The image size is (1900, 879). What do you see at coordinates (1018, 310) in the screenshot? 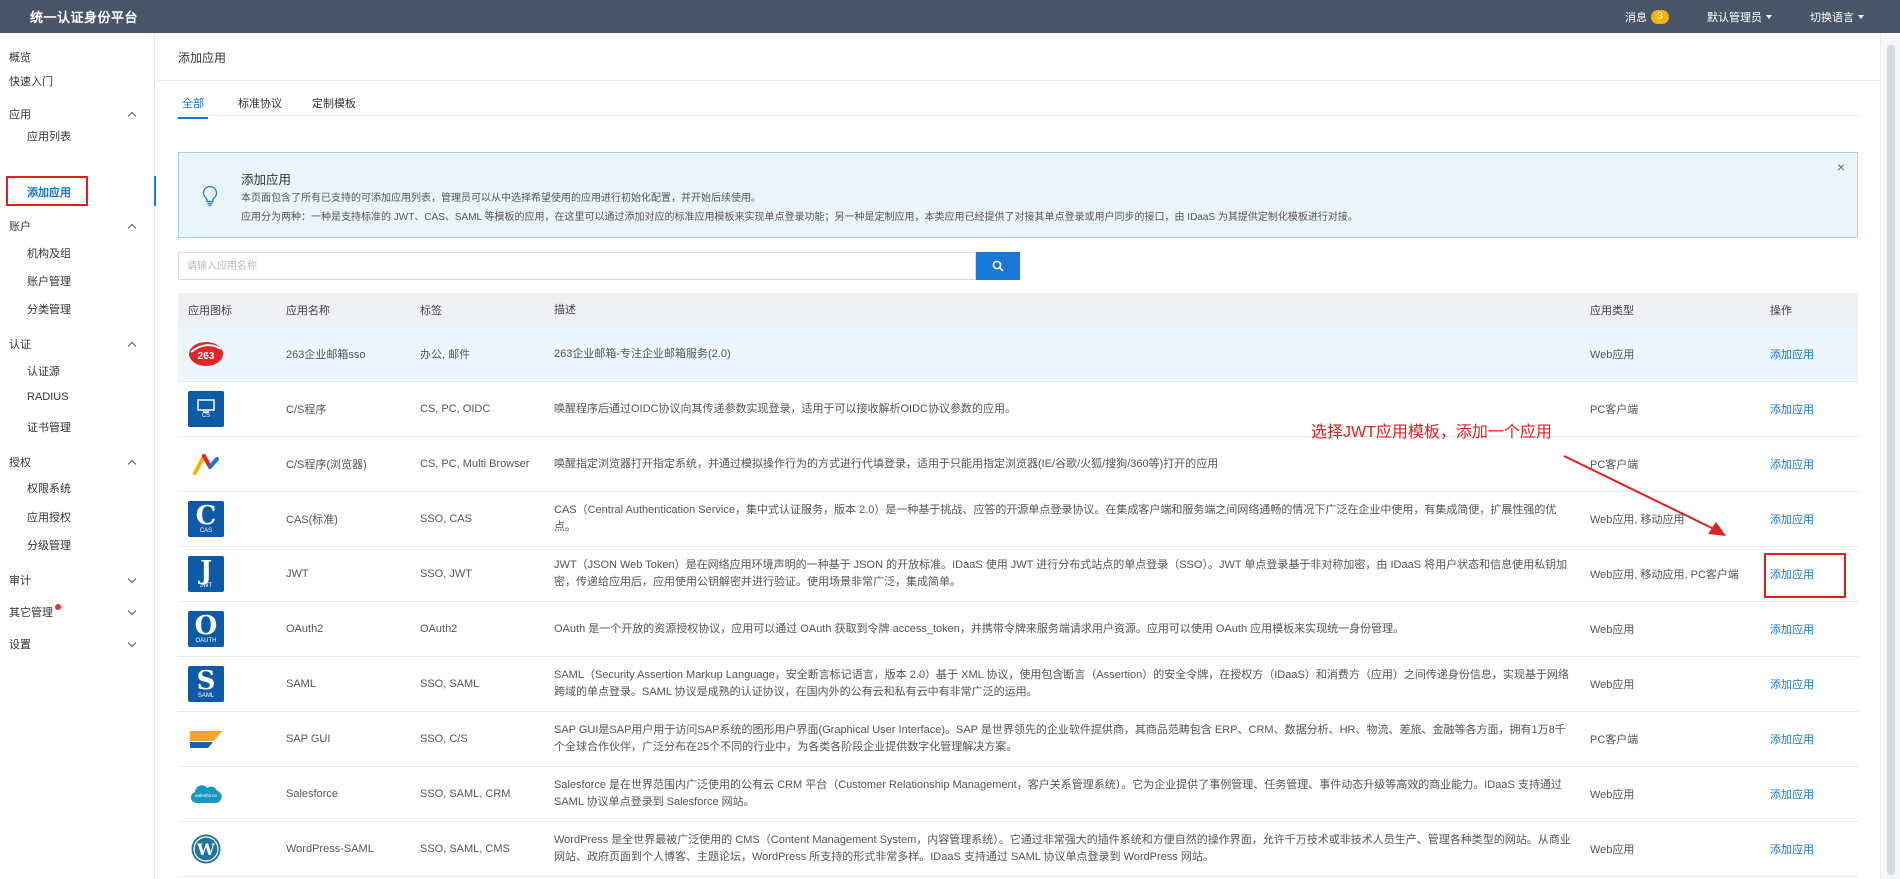
I see `table-header: 应用图标 应用名称 标签 描述 应用类型 操作` at bounding box center [1018, 310].